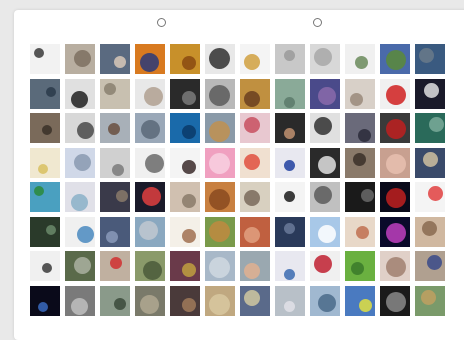 The image size is (464, 340). I want to click on radio-button-right, so click(317, 22).